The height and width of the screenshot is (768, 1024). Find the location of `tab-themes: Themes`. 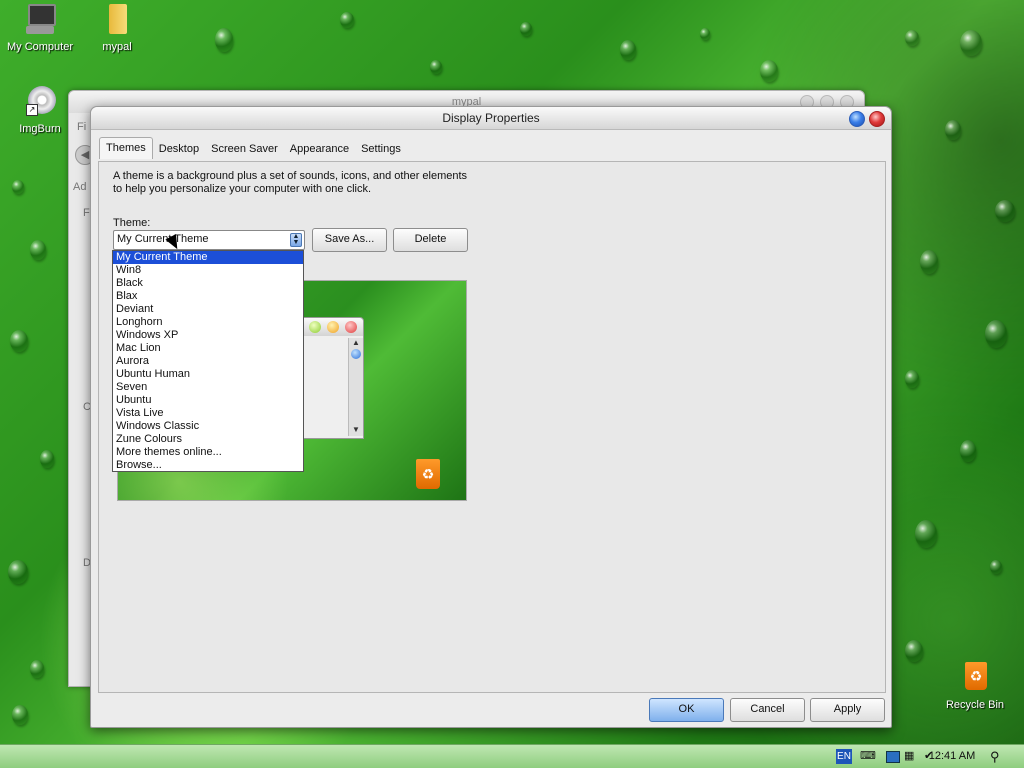

tab-themes: Themes is located at coordinates (126, 148).